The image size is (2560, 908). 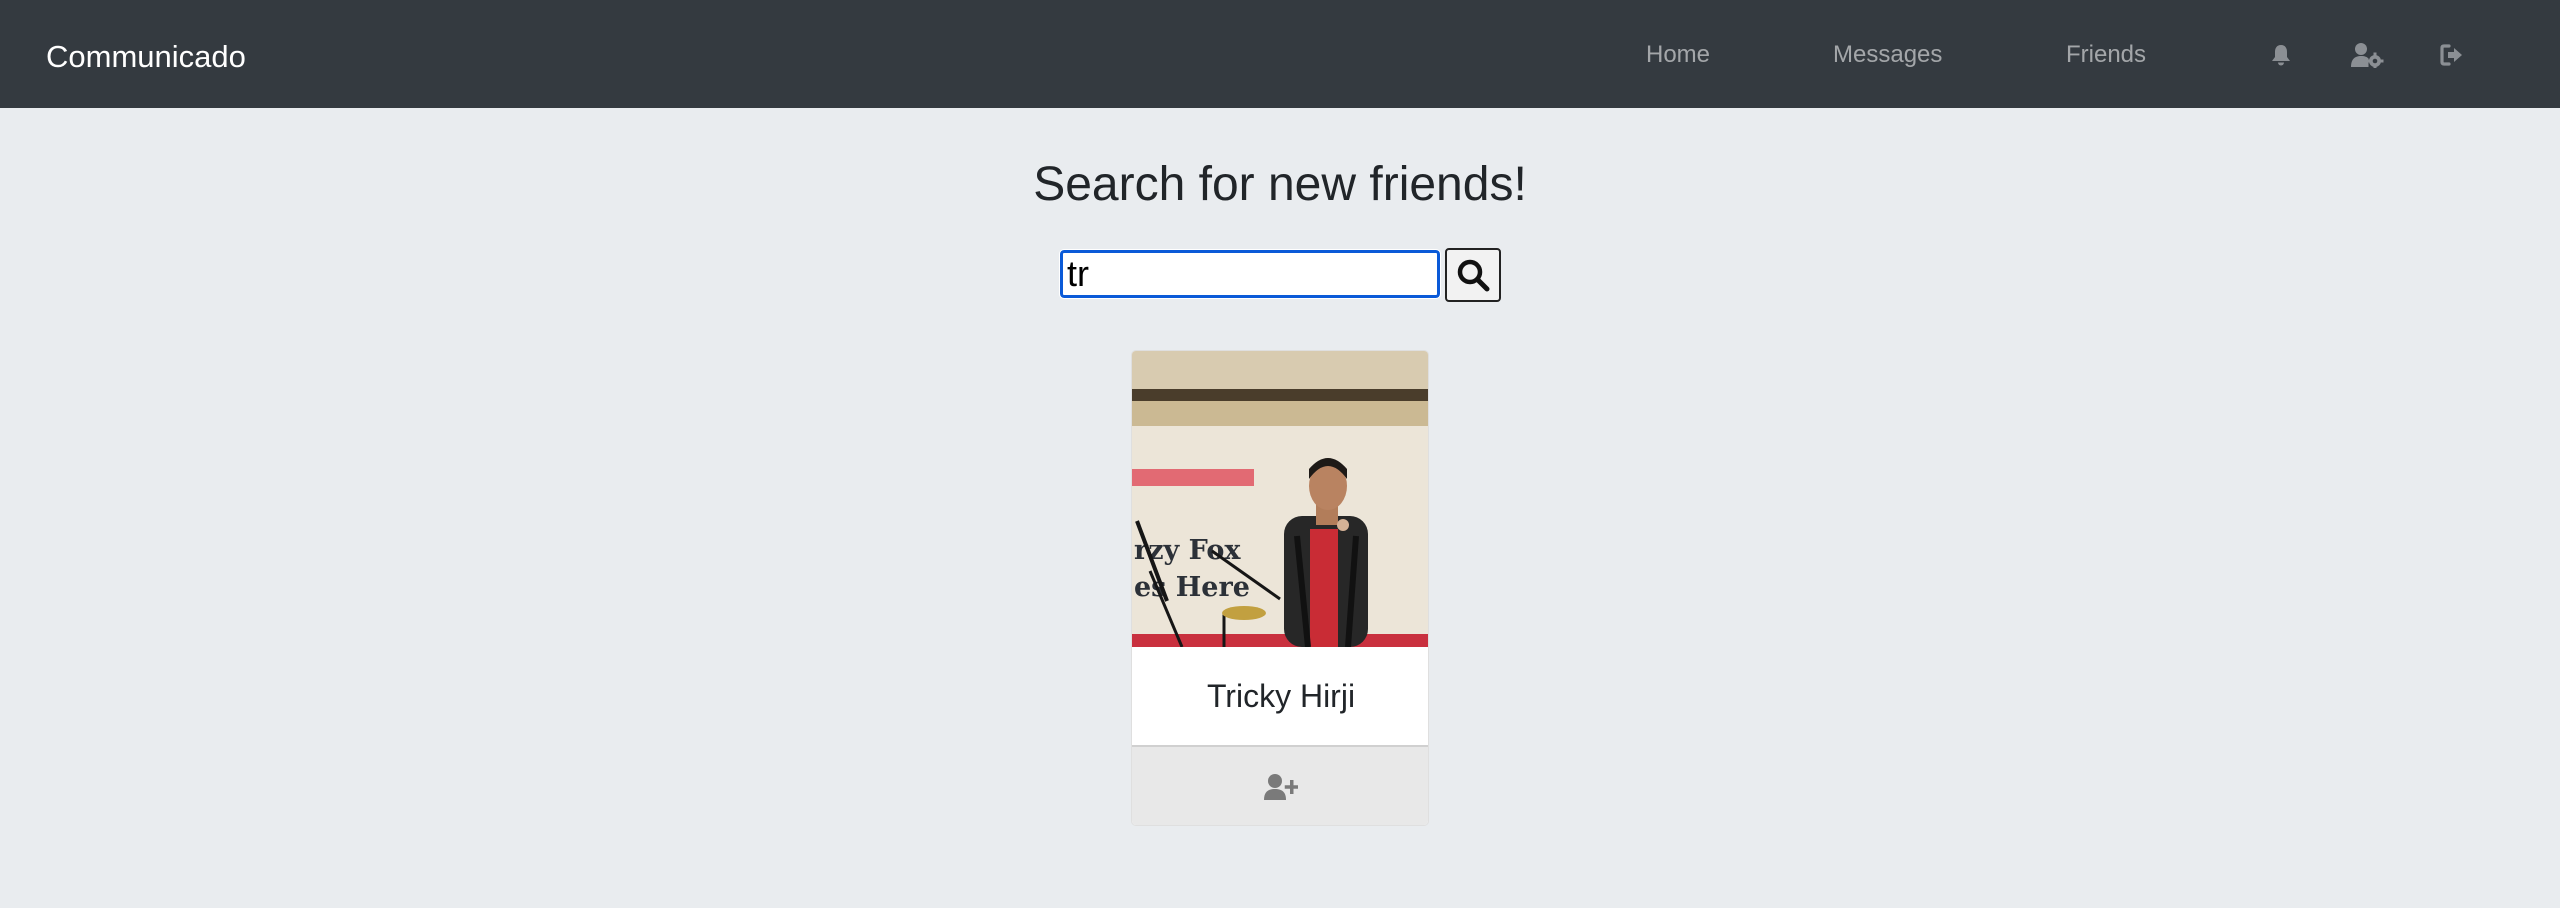 I want to click on search-icon, so click(x=1473, y=275).